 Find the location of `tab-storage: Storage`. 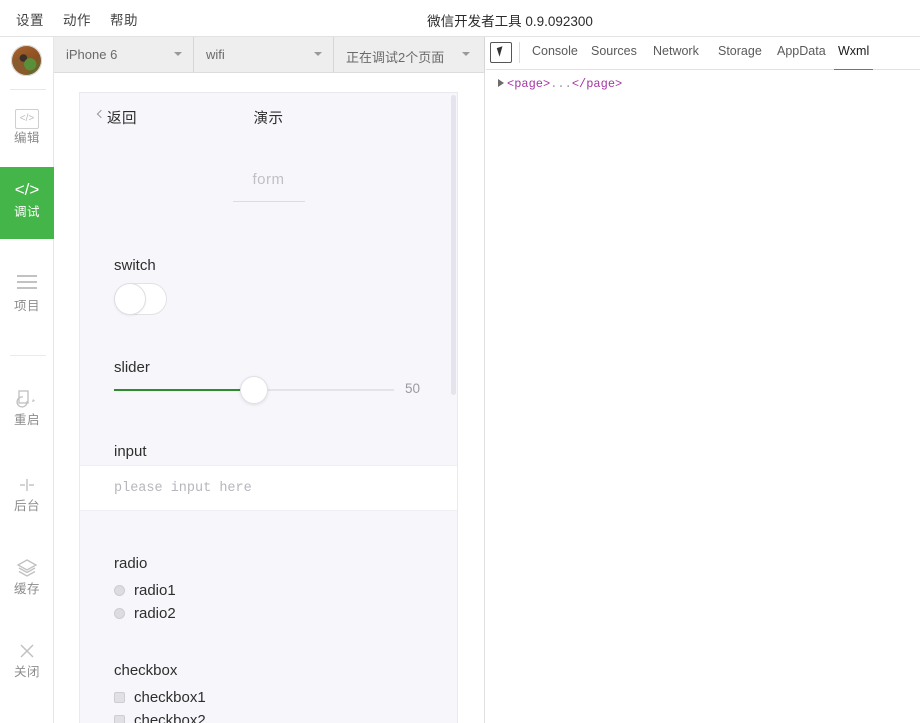

tab-storage: Storage is located at coordinates (740, 57).